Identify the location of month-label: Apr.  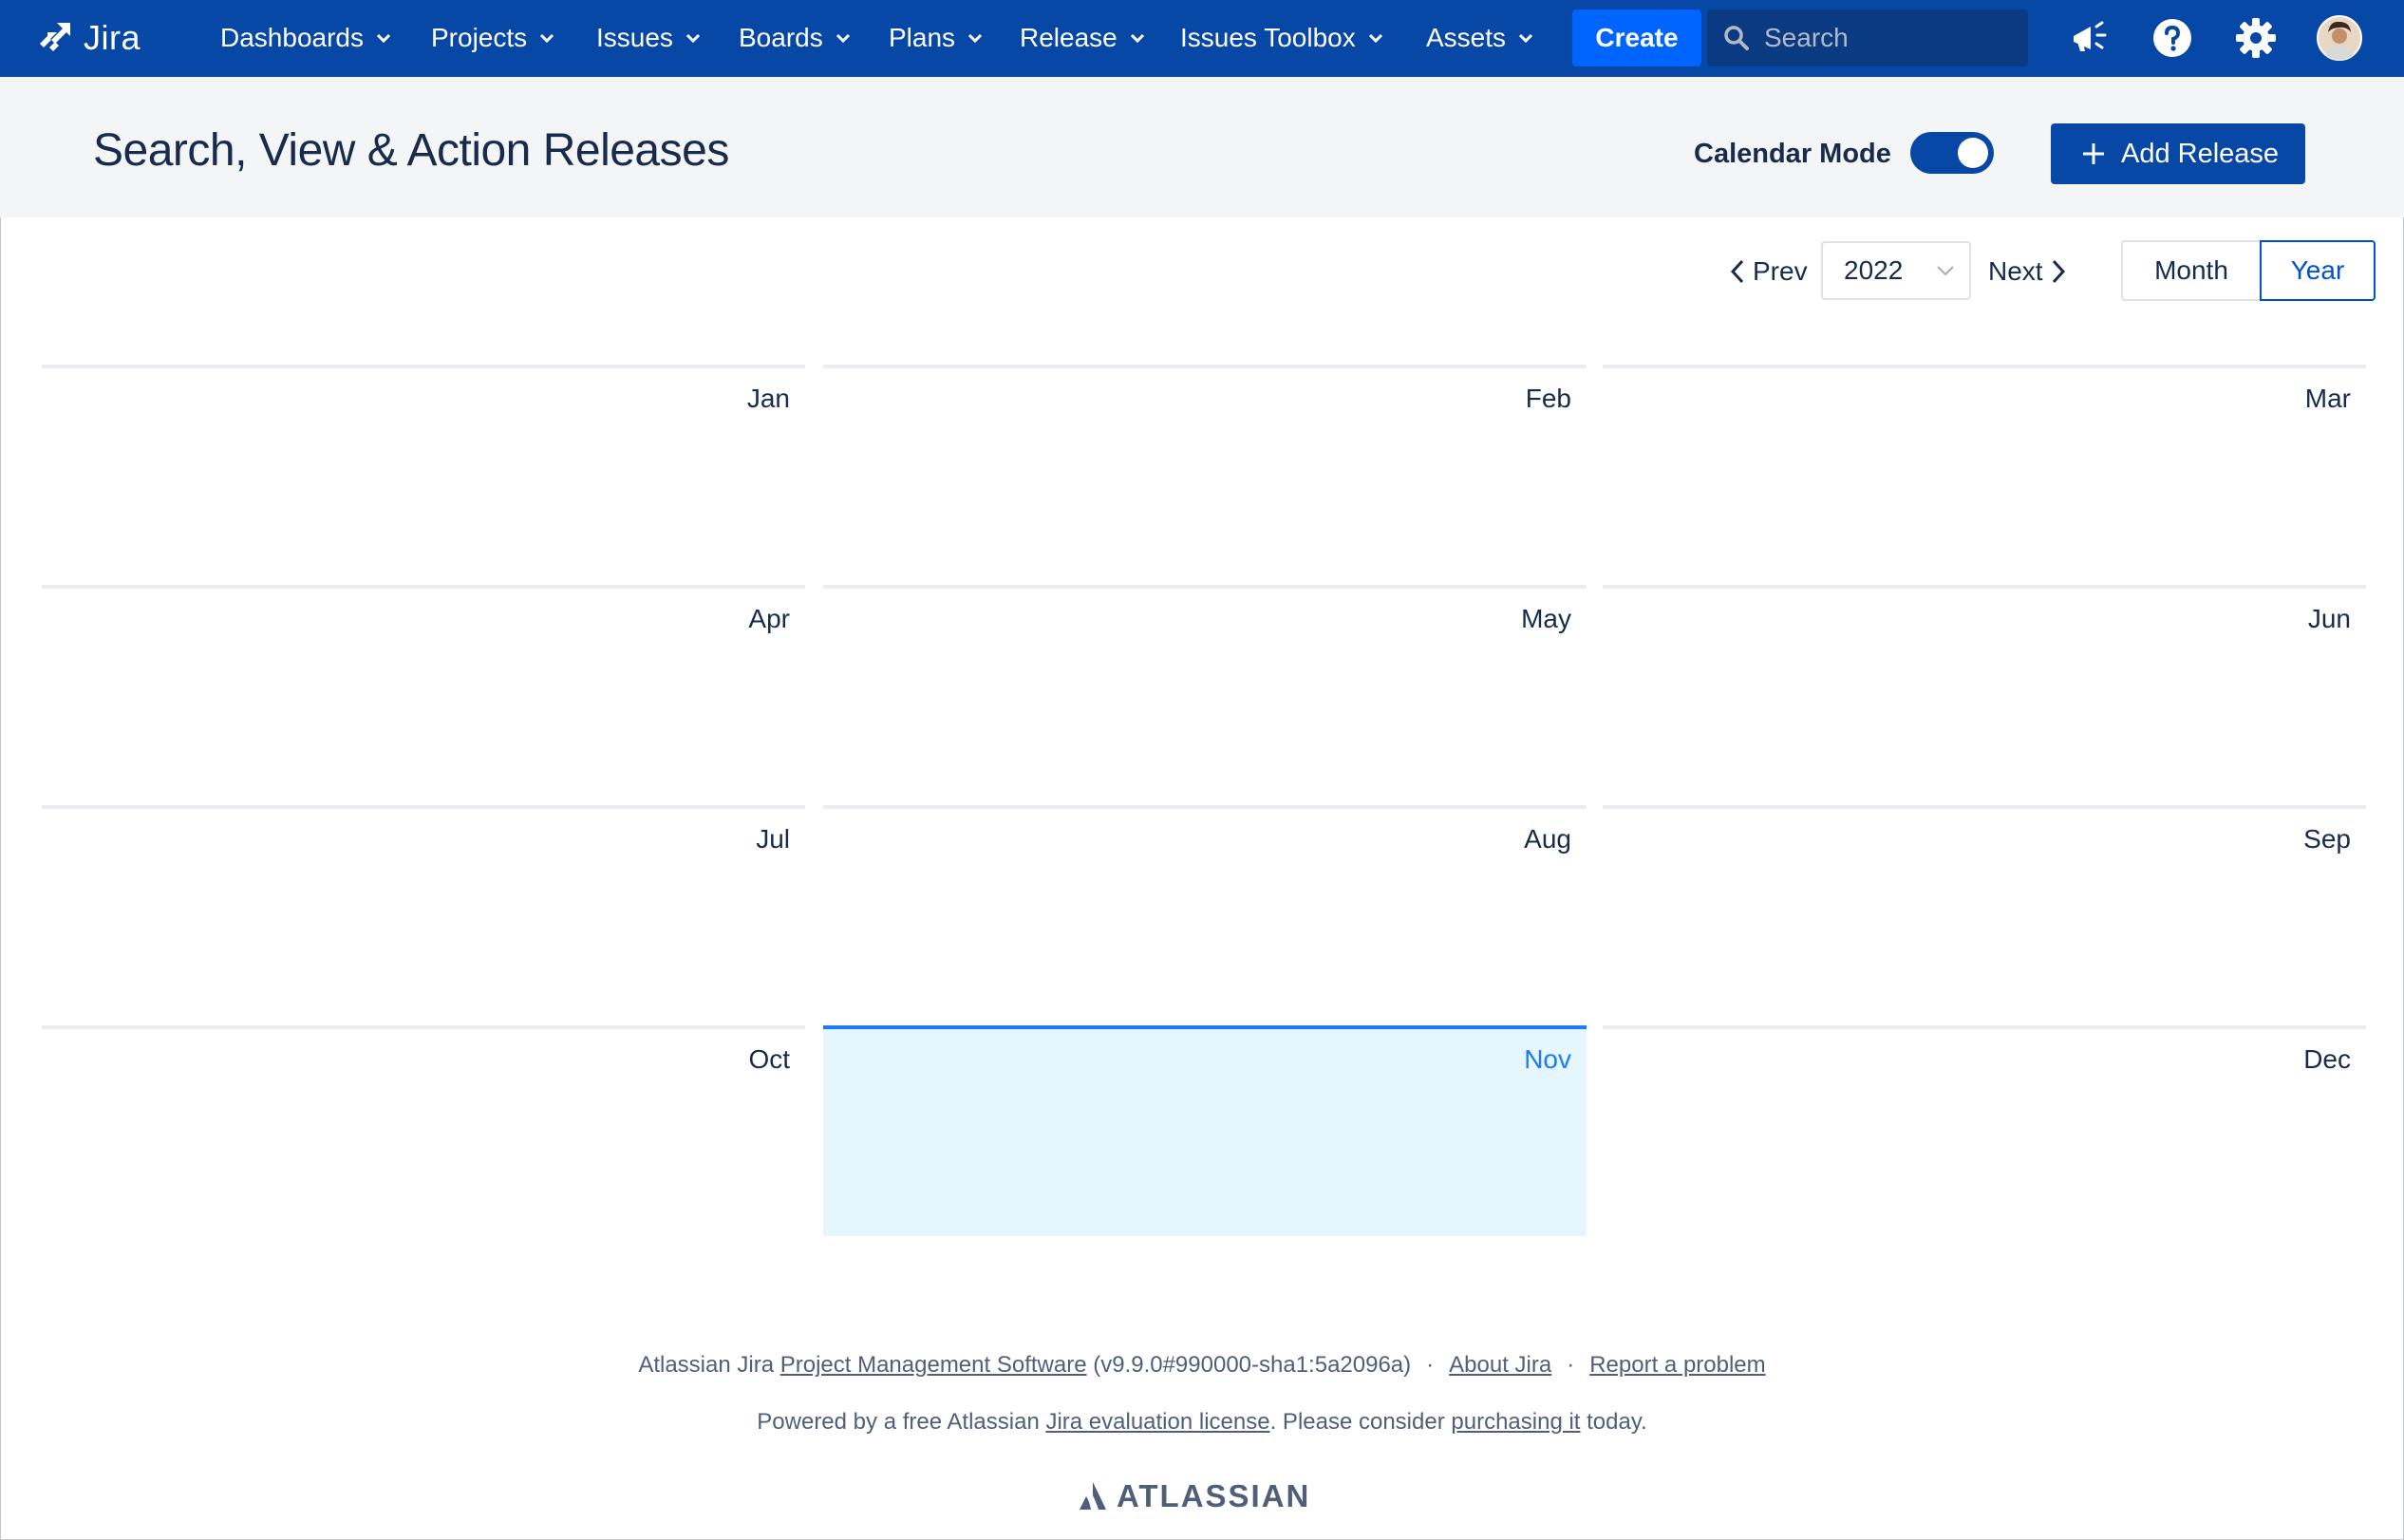
(769, 618).